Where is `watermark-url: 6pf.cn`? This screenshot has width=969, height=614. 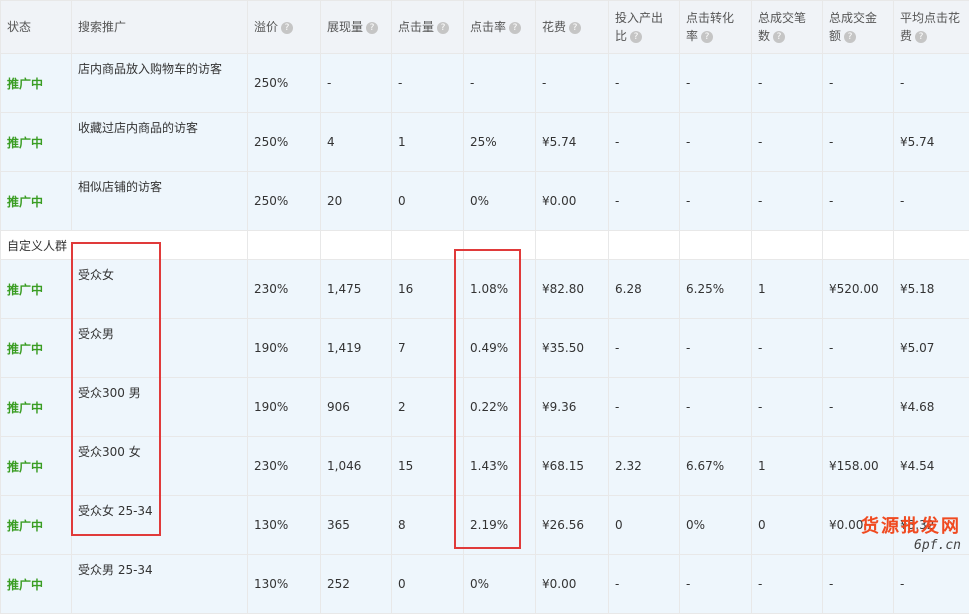 watermark-url: 6pf.cn is located at coordinates (911, 545).